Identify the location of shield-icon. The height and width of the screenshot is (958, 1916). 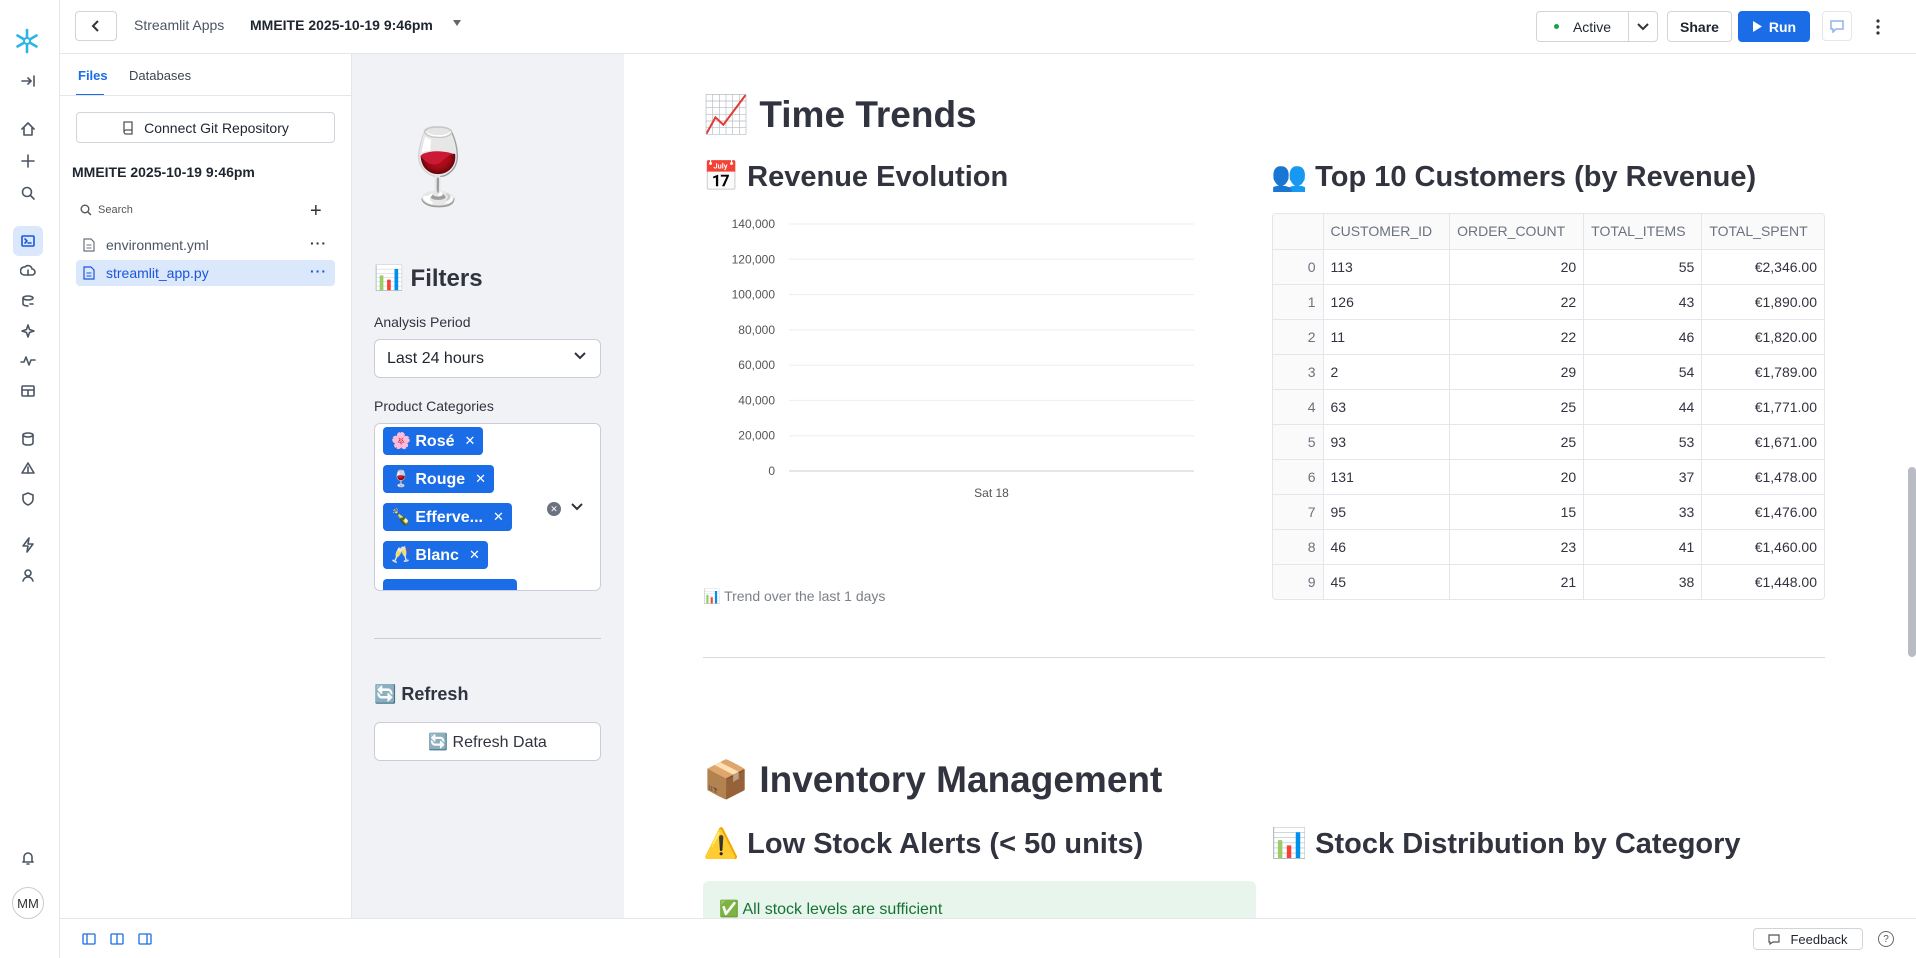
(28, 499).